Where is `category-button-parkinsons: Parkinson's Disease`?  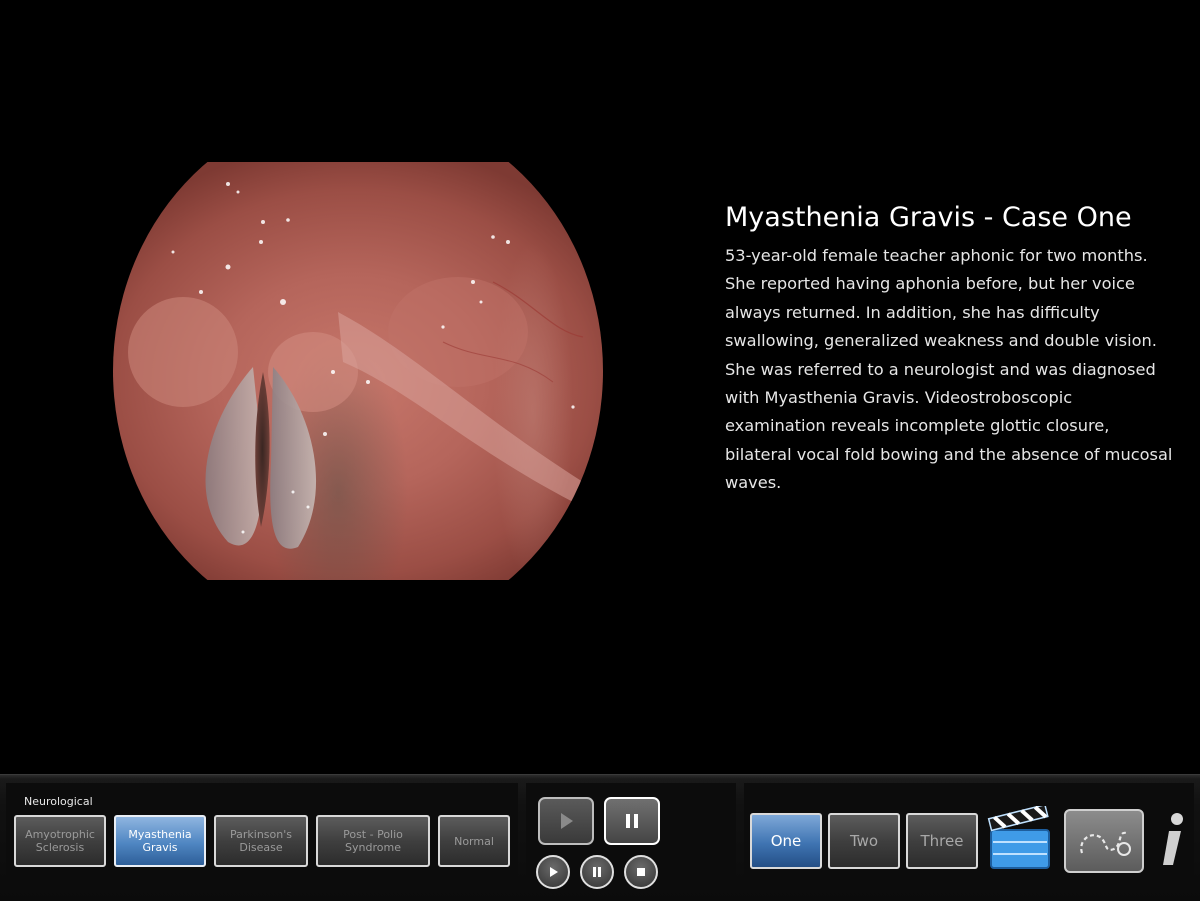
category-button-parkinsons: Parkinson's Disease is located at coordinates (261, 841).